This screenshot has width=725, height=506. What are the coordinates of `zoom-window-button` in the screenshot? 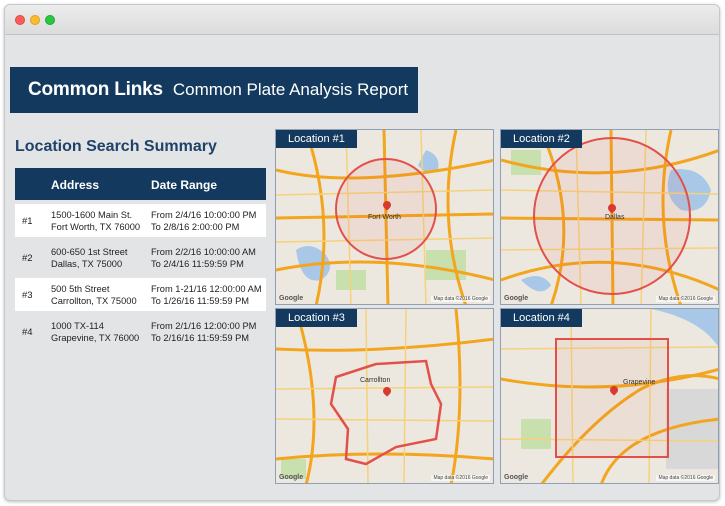 It's located at (50, 20).